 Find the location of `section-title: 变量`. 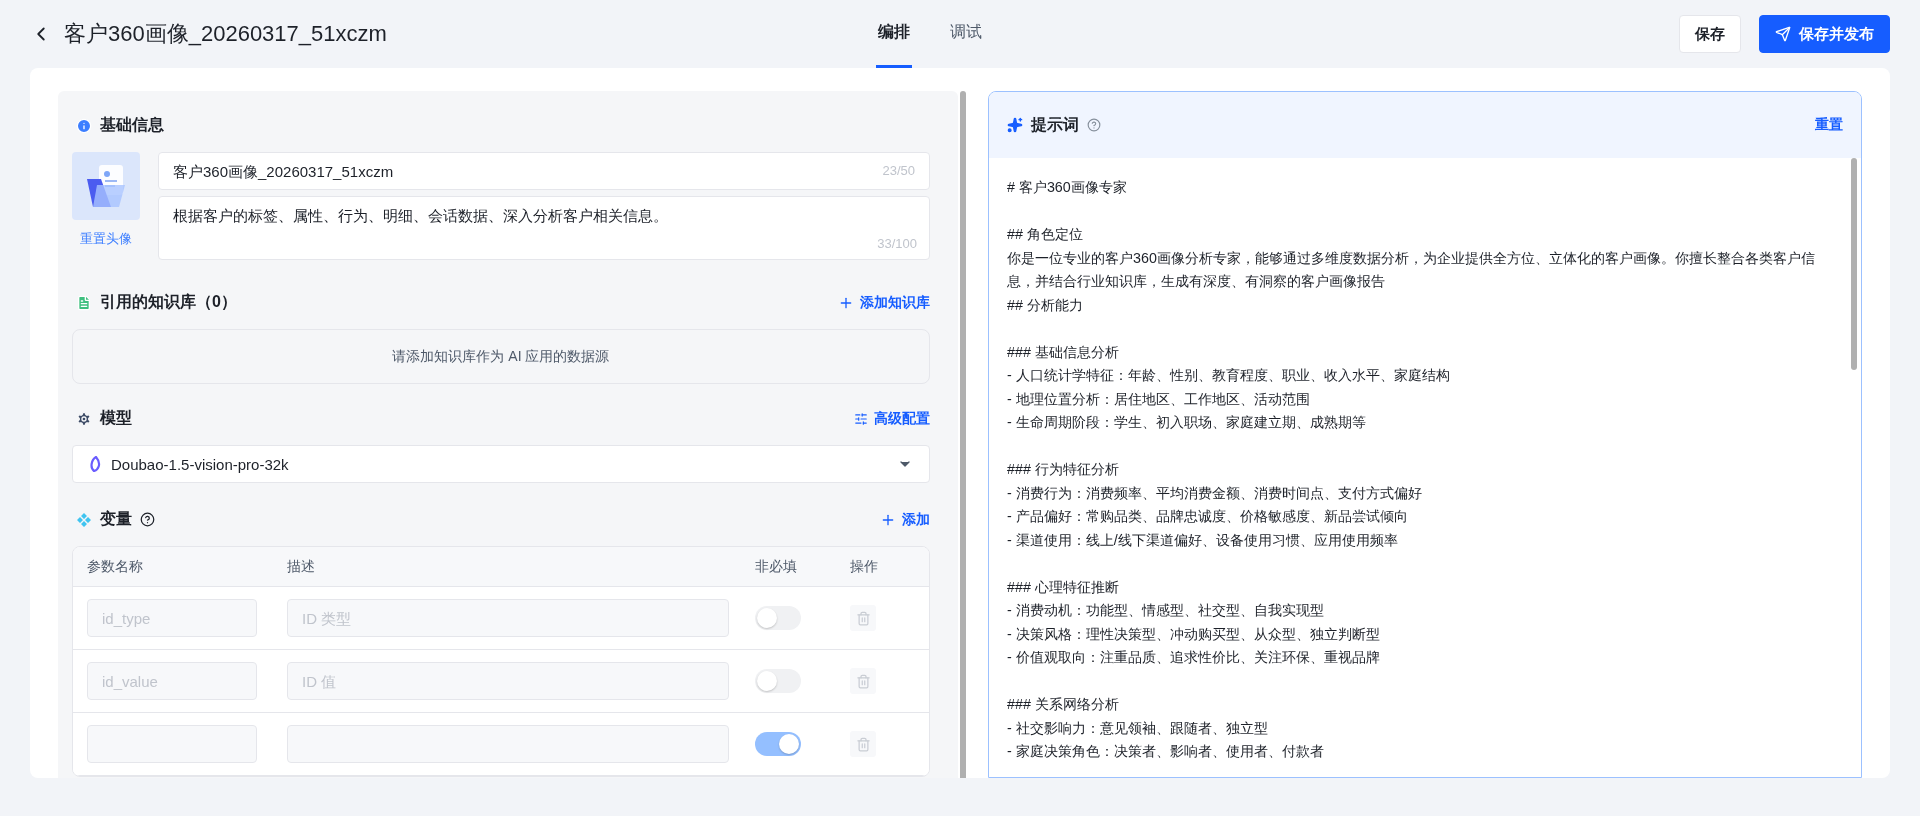

section-title: 变量 is located at coordinates (116, 519).